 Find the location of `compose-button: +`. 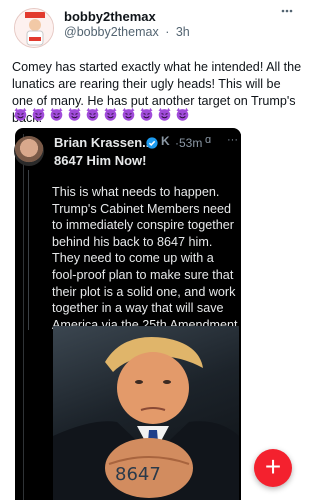

compose-button: + is located at coordinates (273, 468).